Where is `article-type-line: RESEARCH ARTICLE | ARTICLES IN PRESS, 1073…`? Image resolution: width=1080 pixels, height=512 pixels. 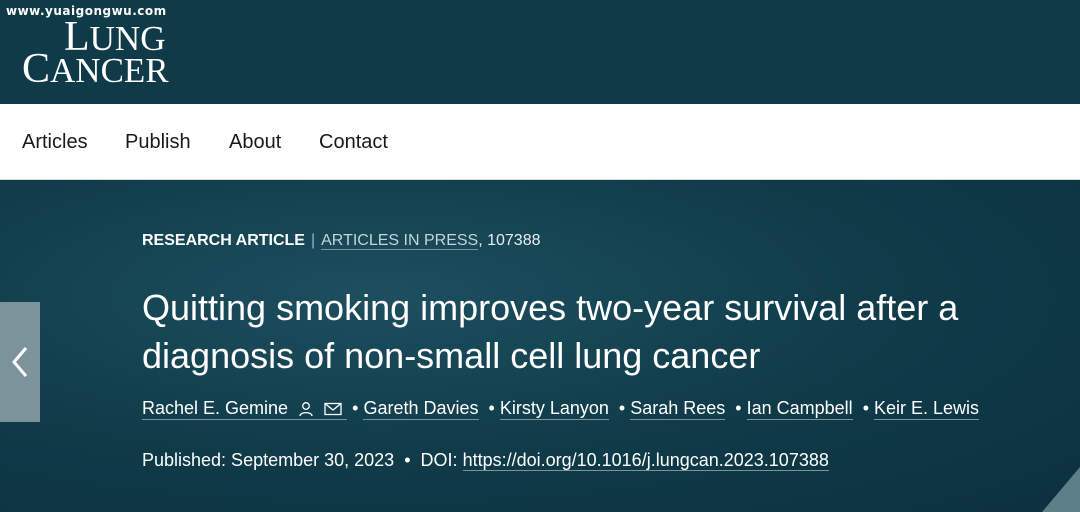
article-type-line: RESEARCH ARTICLE | ARTICLES IN PRESS, 1073… is located at coordinates (341, 241).